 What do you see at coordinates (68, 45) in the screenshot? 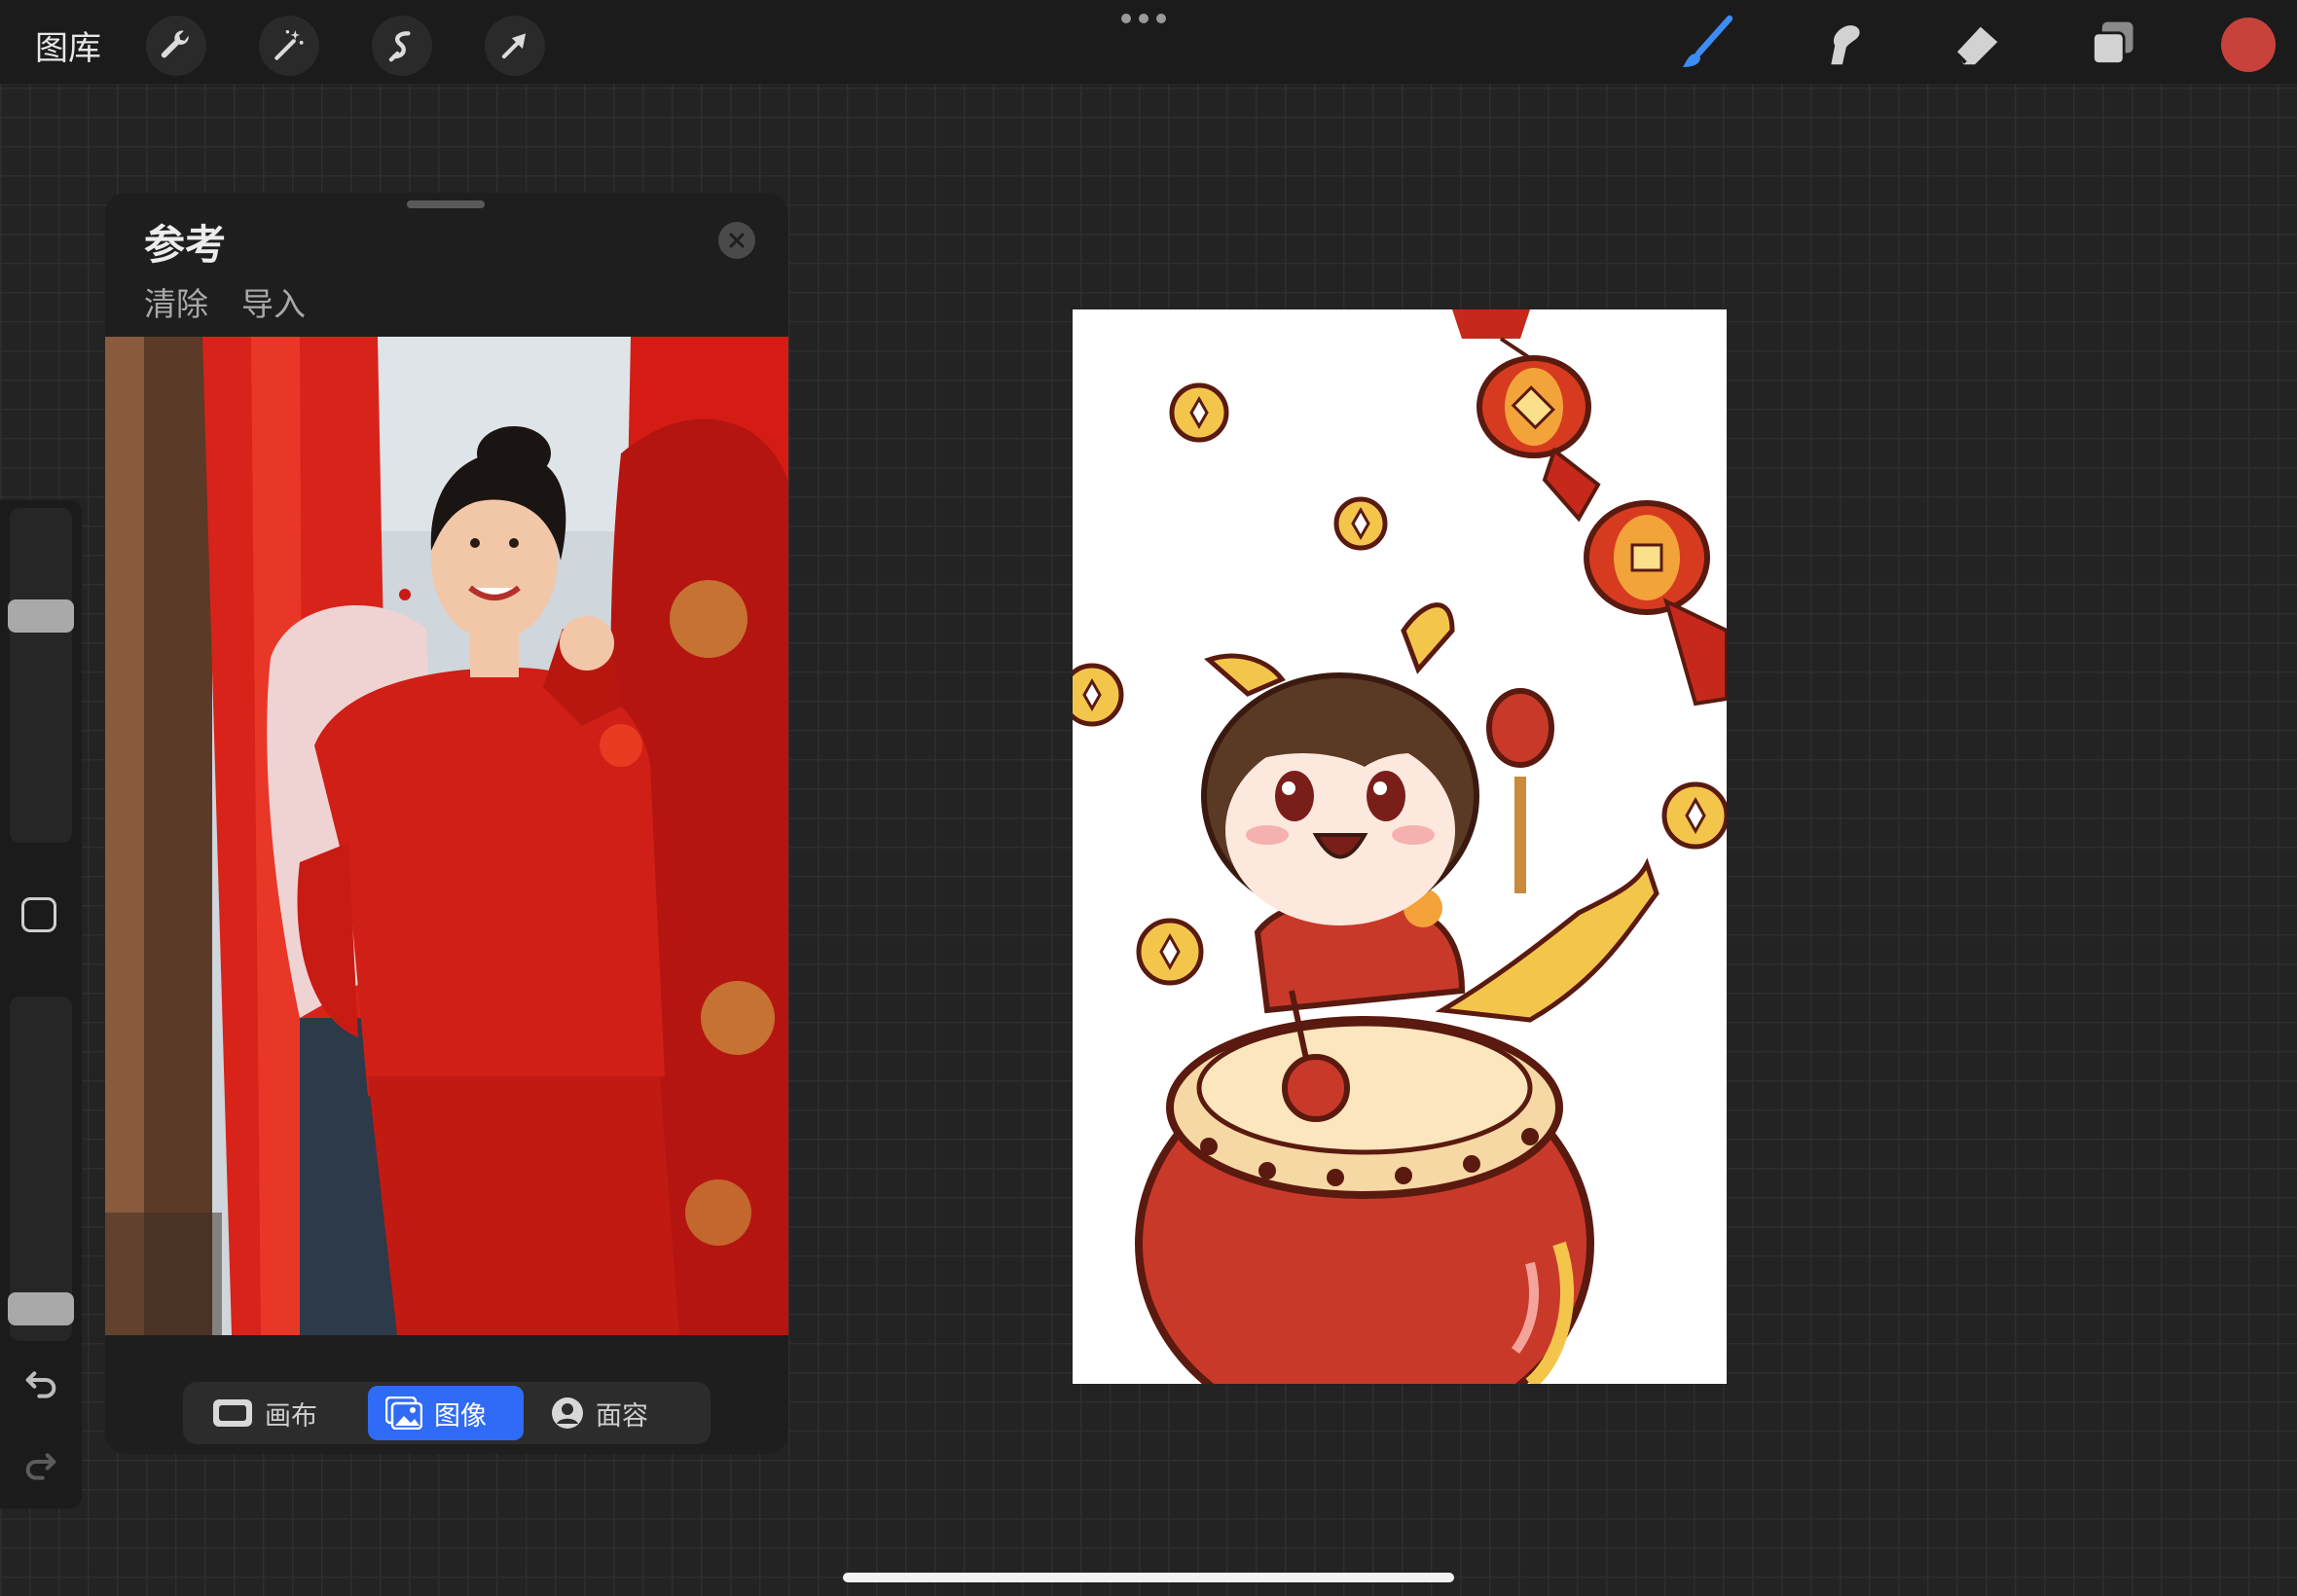
I see `gallery-button: 图库` at bounding box center [68, 45].